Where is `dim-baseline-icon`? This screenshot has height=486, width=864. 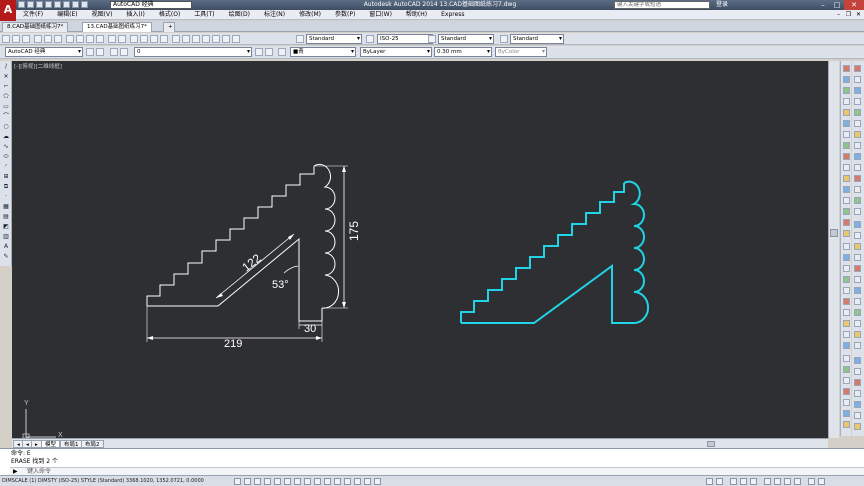
dim-baseline-icon is located at coordinates (846, 413).